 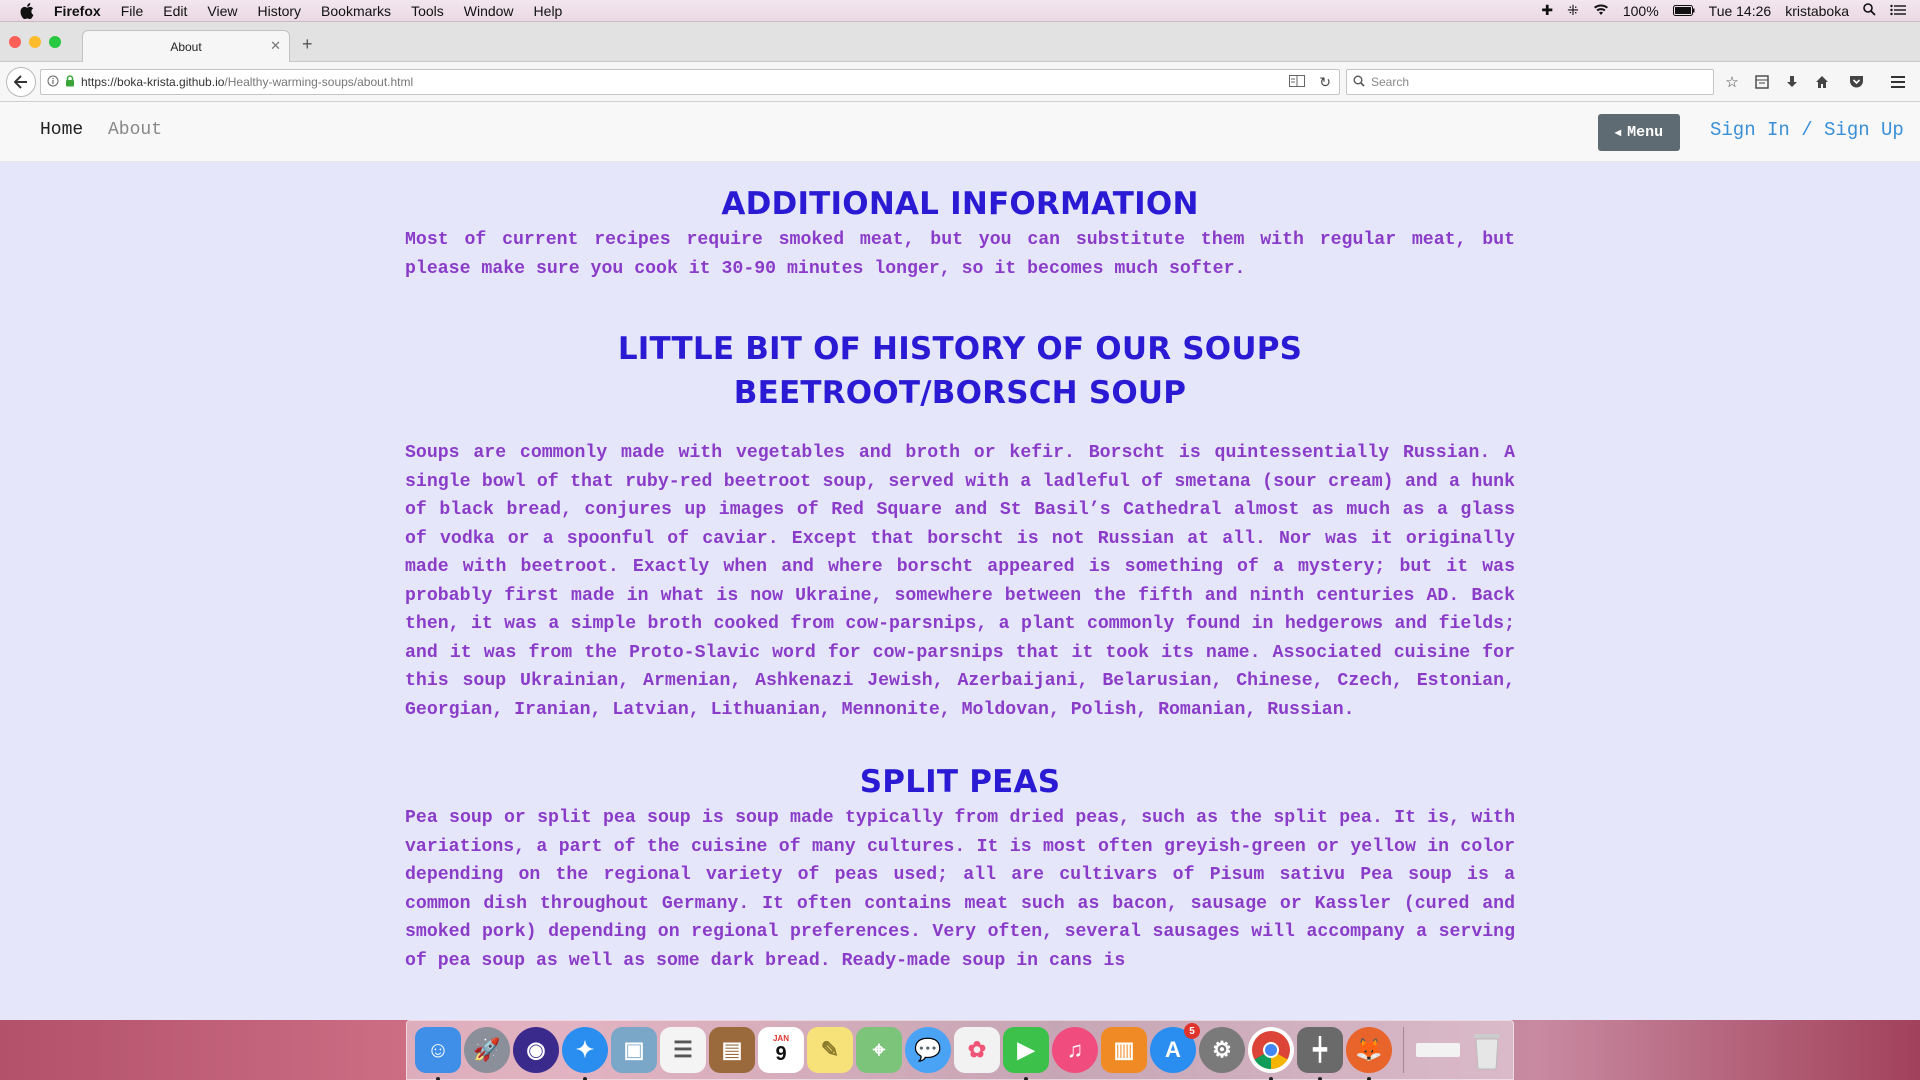 I want to click on tab-strip: About ✕ +, so click(x=960, y=42).